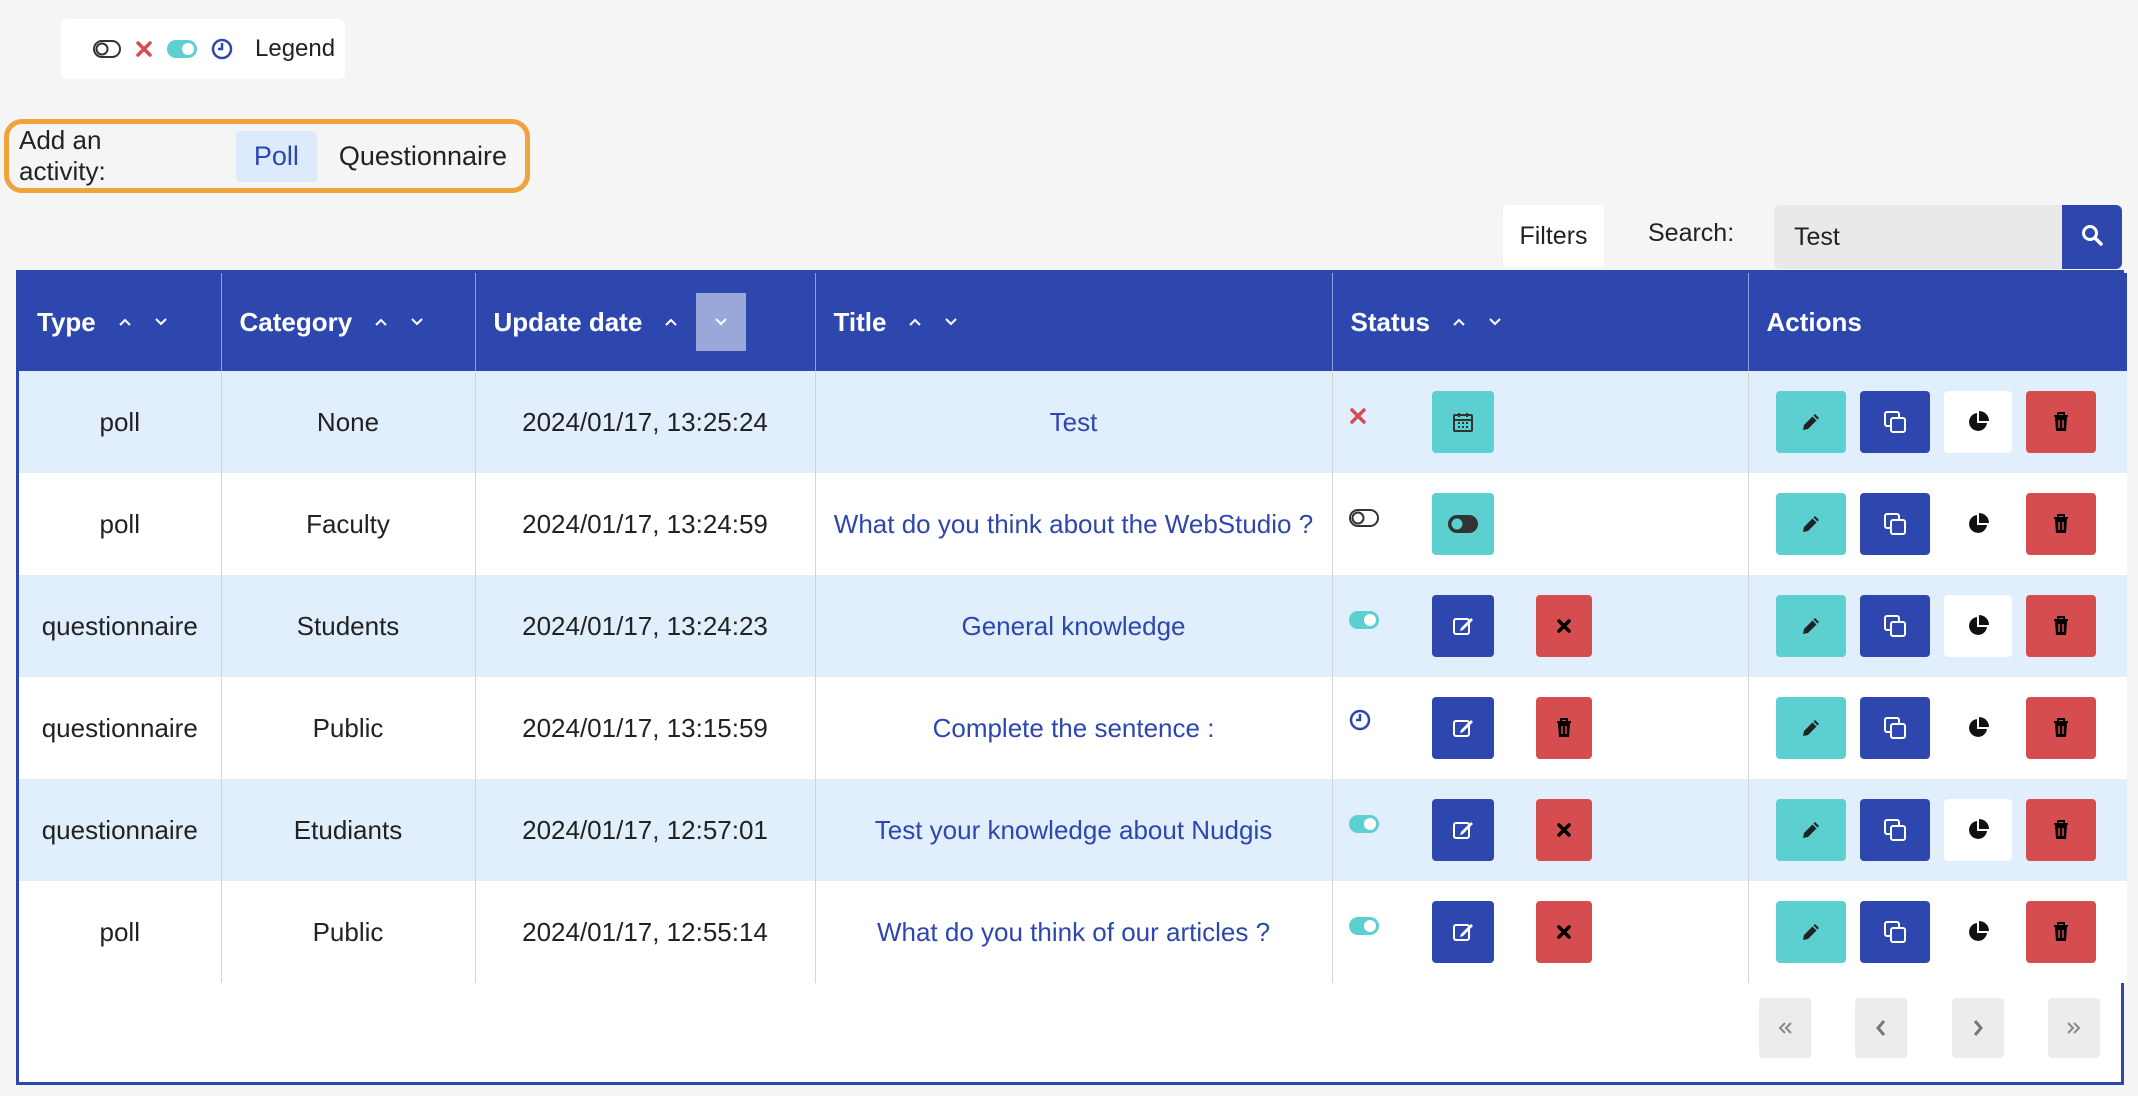  I want to click on chevron-right-icon, so click(1978, 1028).